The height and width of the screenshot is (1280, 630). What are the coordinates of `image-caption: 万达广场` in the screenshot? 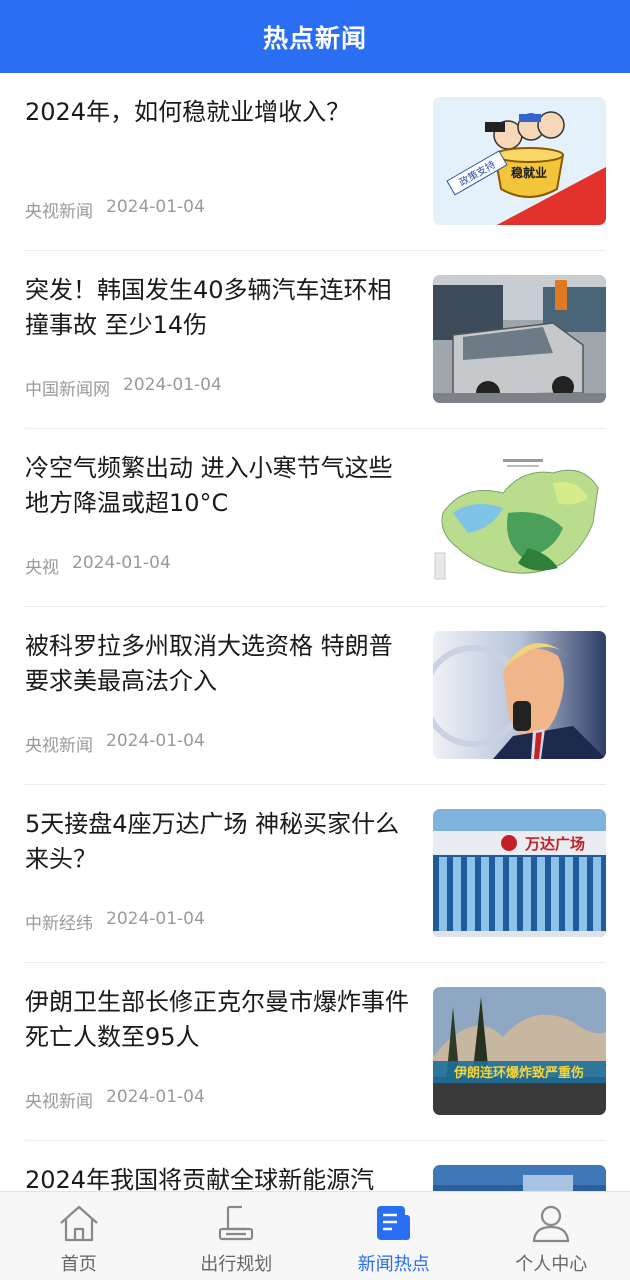 It's located at (554, 844).